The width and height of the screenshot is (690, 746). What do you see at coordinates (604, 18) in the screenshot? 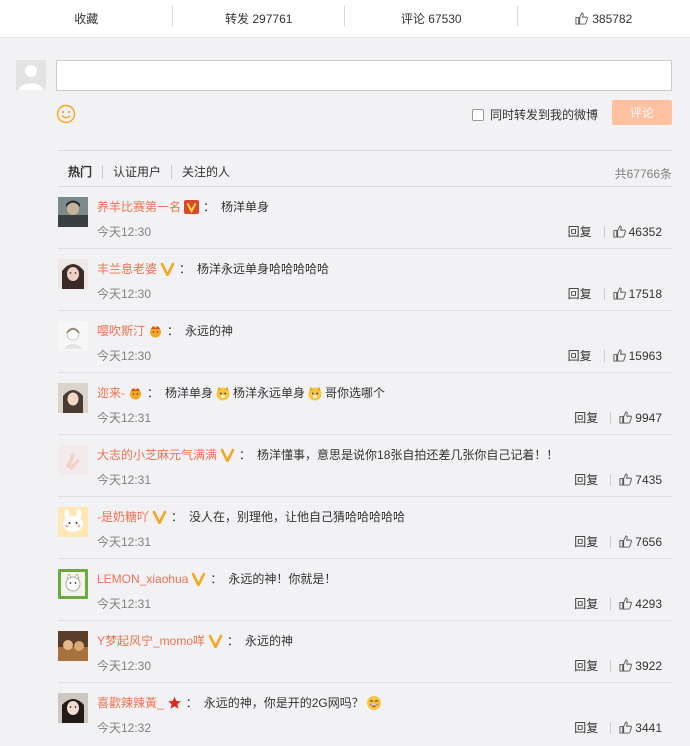
I see `like-button: 385782` at bounding box center [604, 18].